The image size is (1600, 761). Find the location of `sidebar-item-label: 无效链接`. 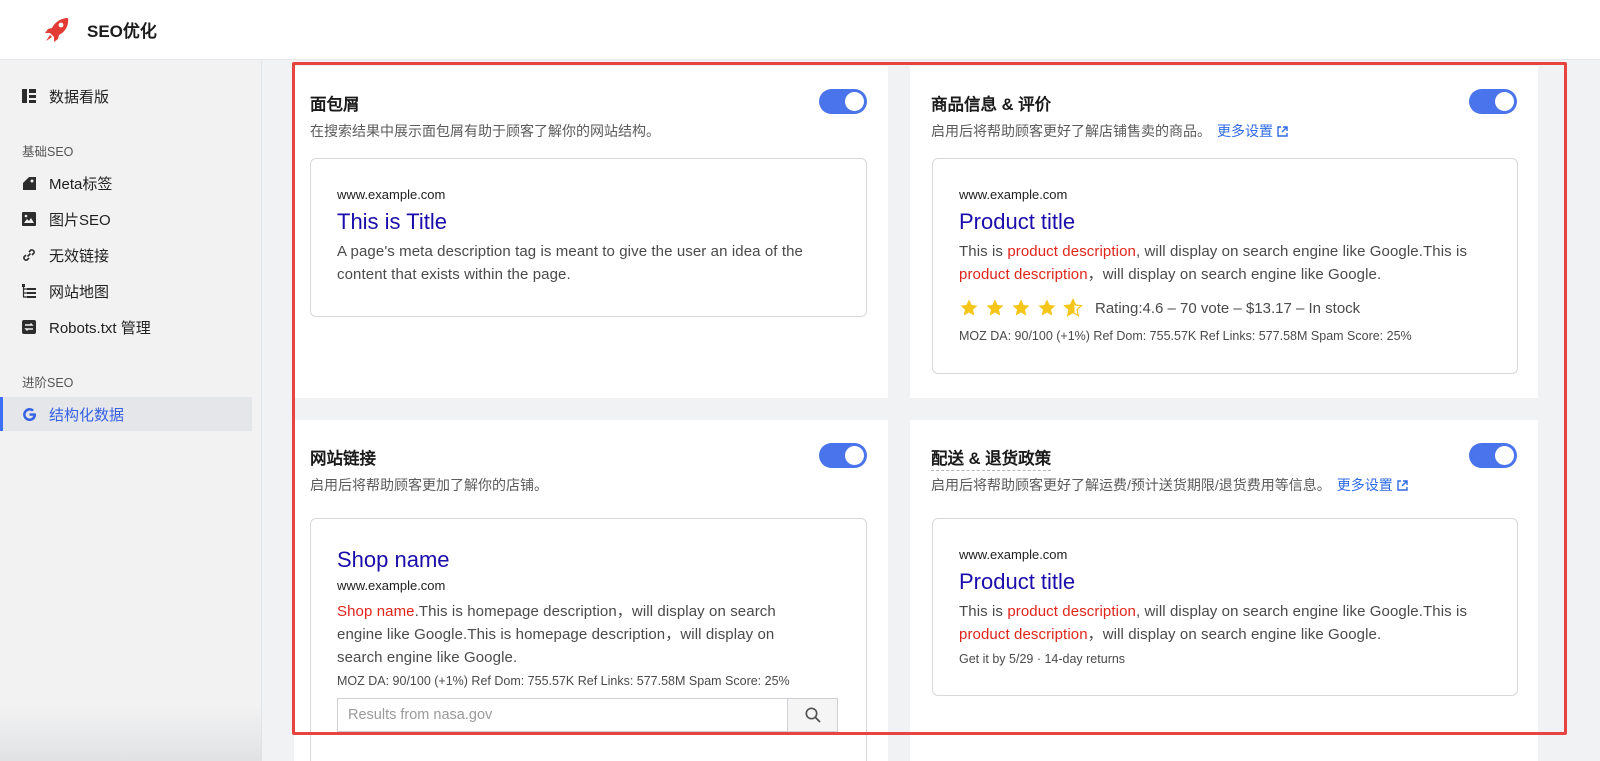

sidebar-item-label: 无效链接 is located at coordinates (79, 256).